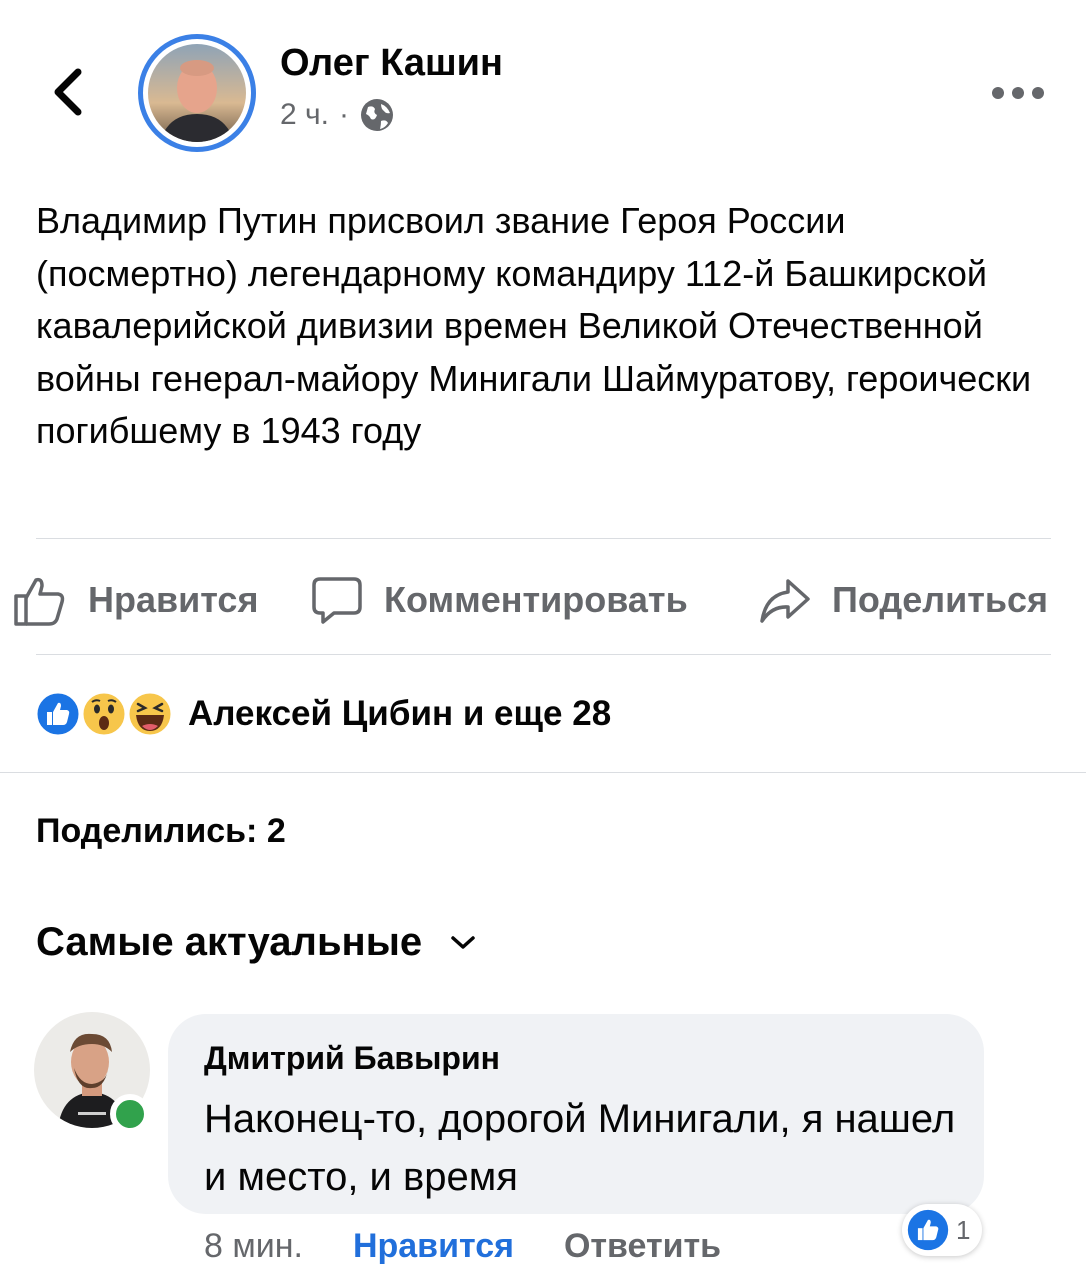 The height and width of the screenshot is (1280, 1086). What do you see at coordinates (376, 115) in the screenshot?
I see `globe-icon` at bounding box center [376, 115].